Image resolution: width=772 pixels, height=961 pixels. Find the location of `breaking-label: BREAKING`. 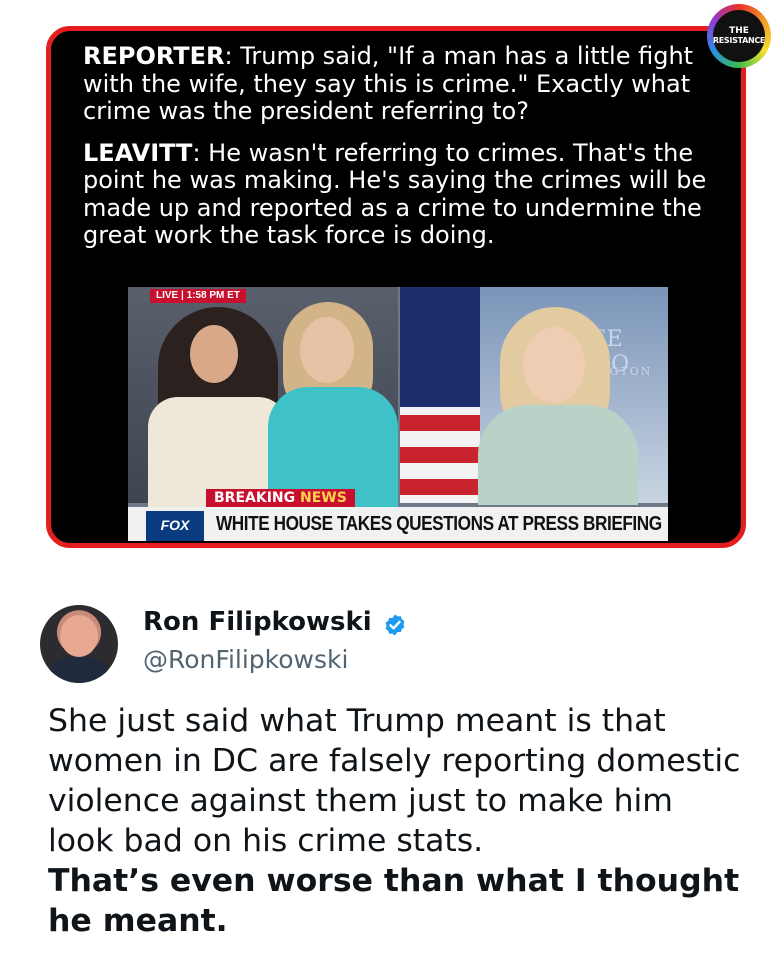

breaking-label: BREAKING is located at coordinates (255, 498).